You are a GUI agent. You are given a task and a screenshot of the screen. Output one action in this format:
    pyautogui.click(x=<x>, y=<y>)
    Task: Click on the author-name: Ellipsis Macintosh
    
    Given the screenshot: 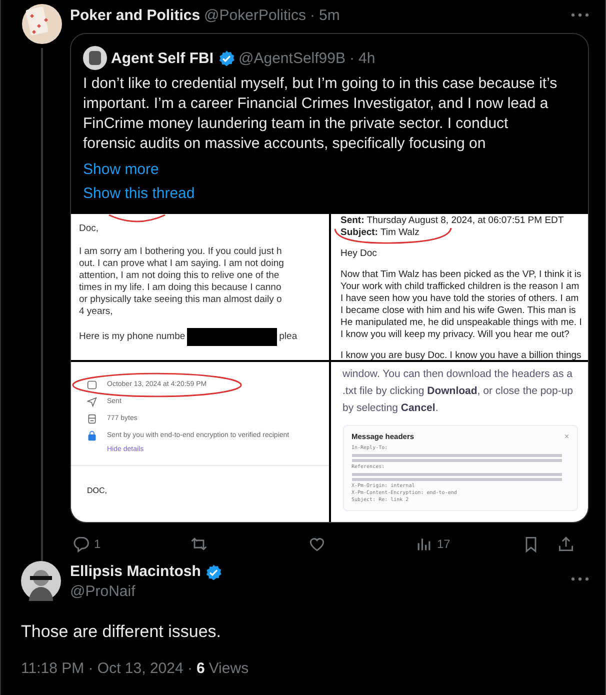 What is the action you would take?
    pyautogui.click(x=135, y=572)
    